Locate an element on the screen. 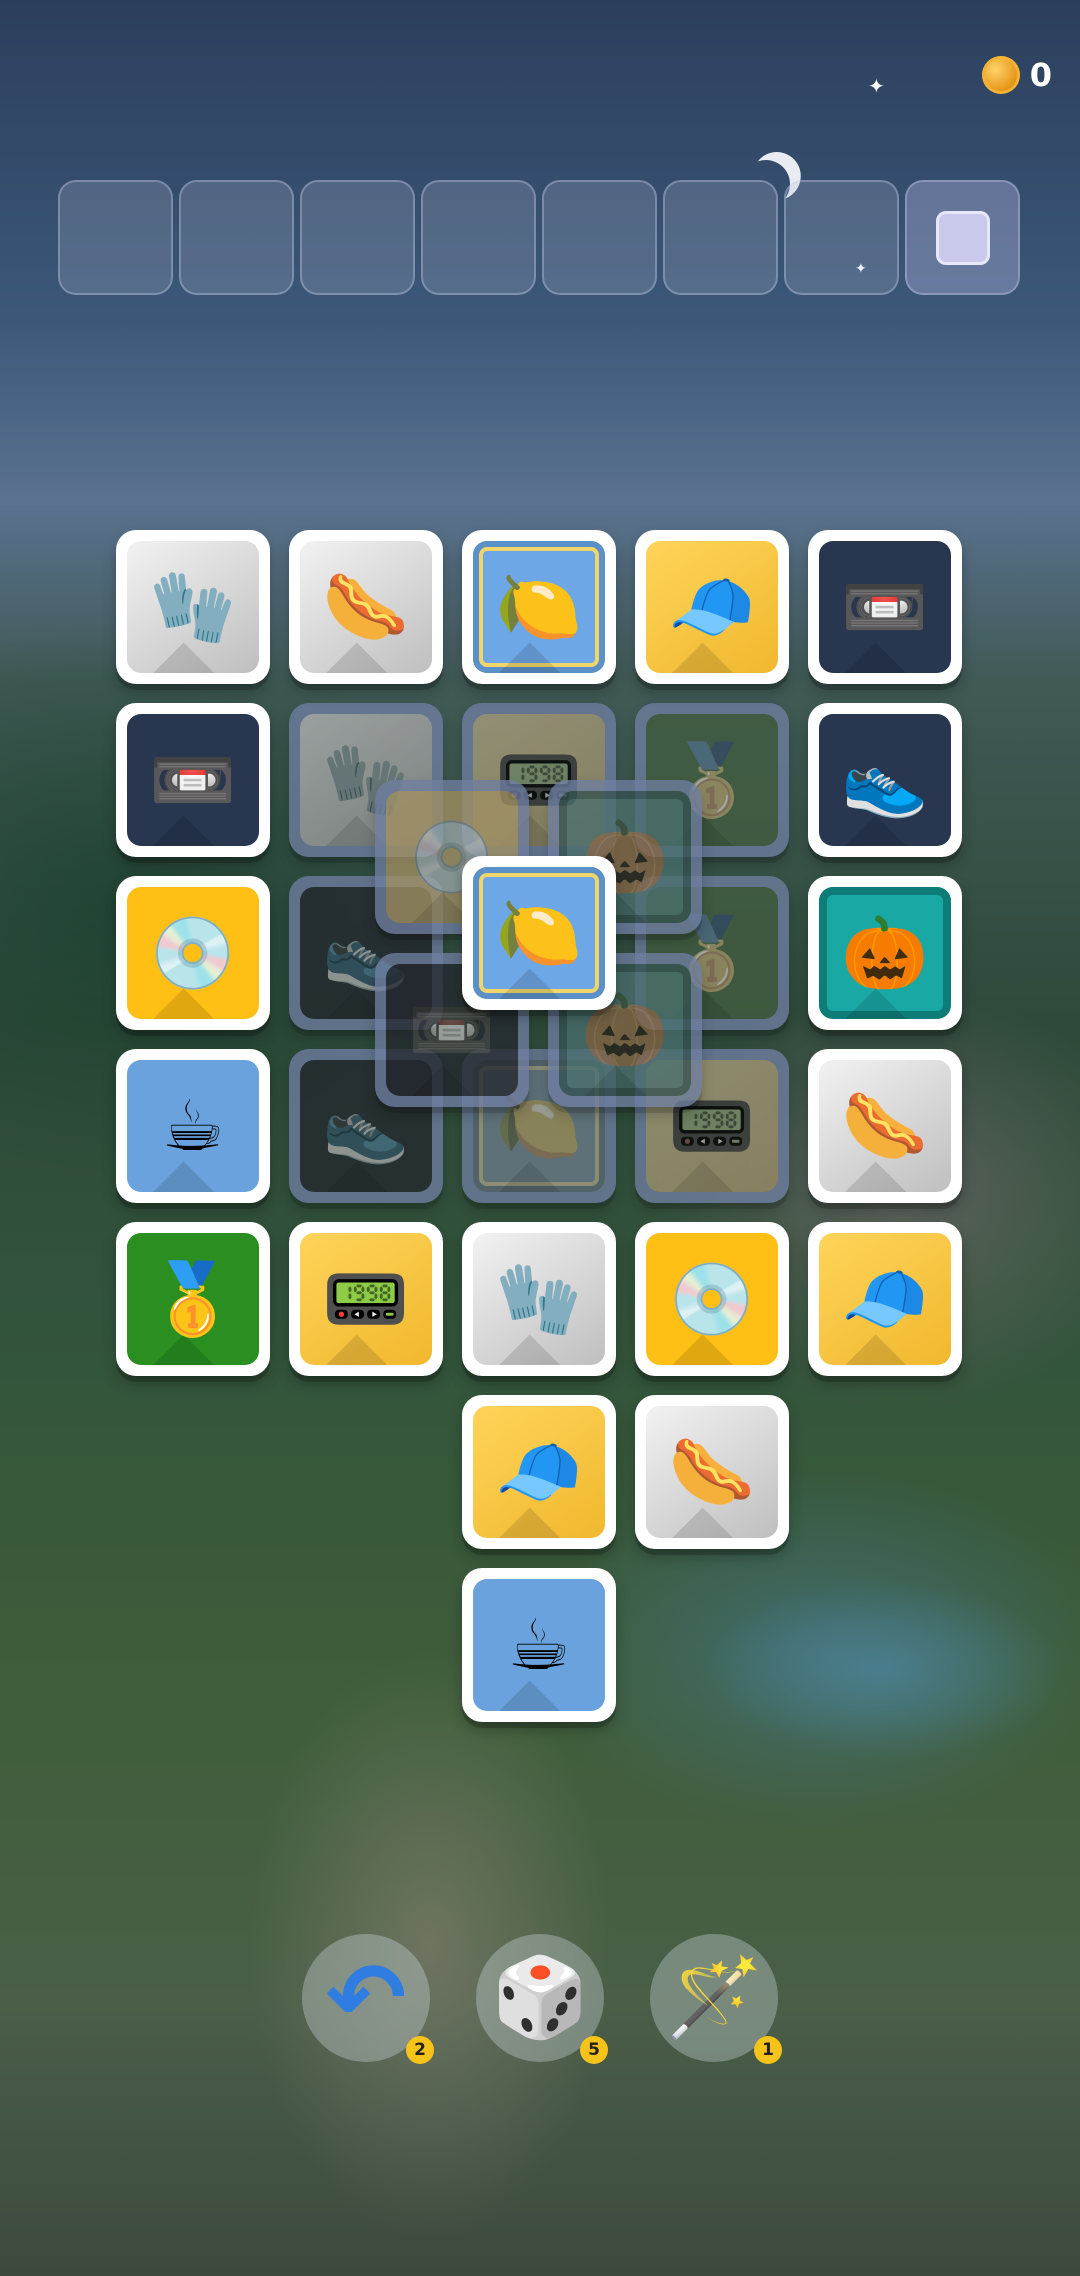 This screenshot has width=1080, height=2276. coin-counter: 0 is located at coordinates (1016, 75).